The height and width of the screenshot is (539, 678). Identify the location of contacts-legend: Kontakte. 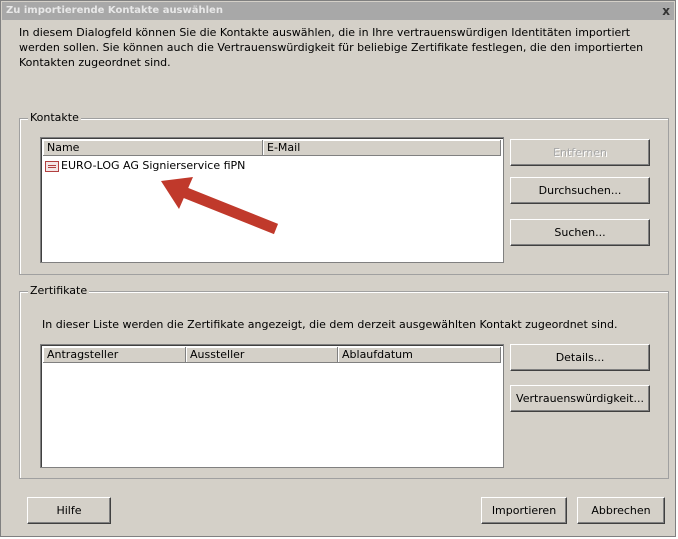
(54, 118).